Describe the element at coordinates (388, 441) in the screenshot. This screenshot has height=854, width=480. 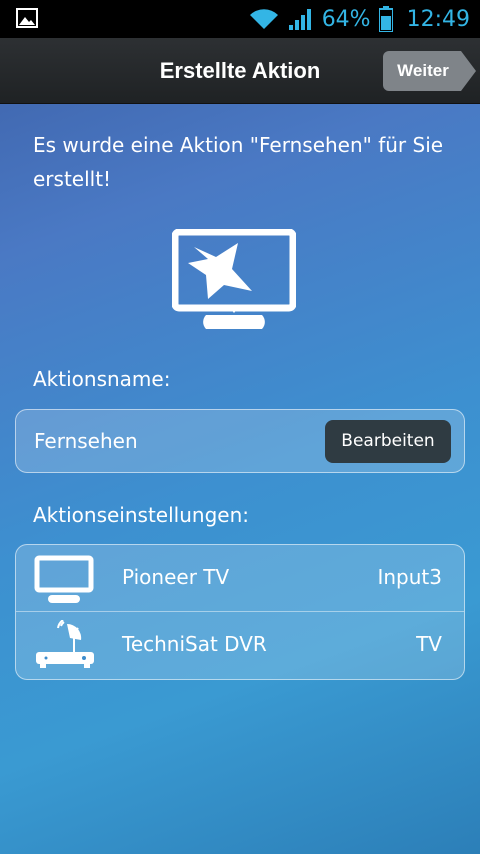
I see `edit-button: Bearbeiten` at that location.